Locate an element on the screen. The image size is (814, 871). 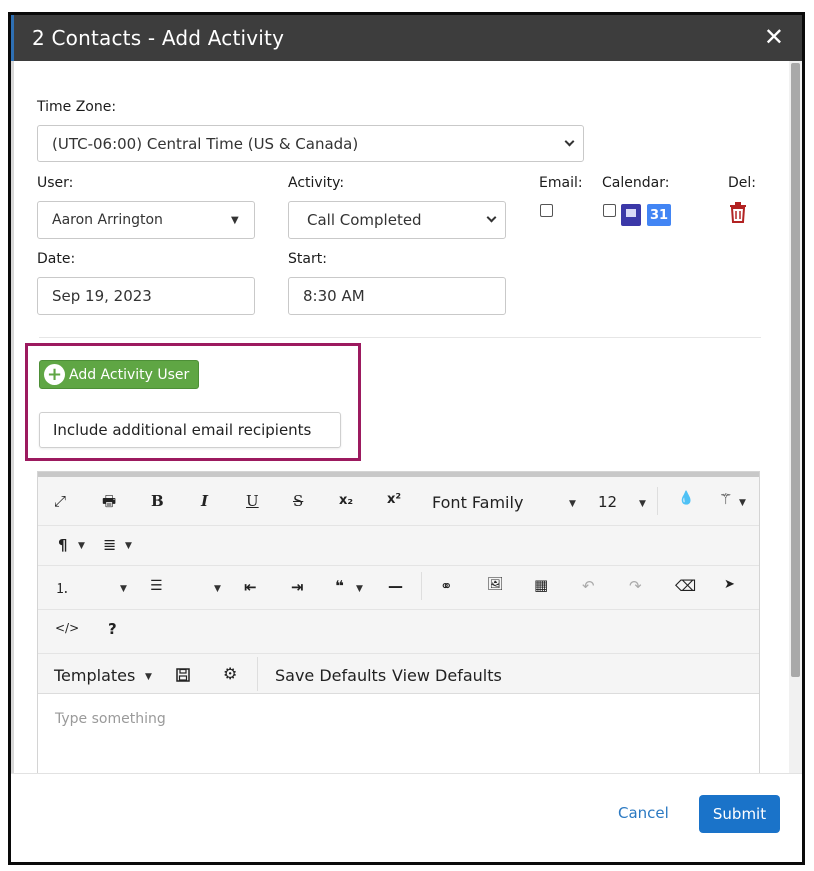
help-icon: ? is located at coordinates (112, 629).